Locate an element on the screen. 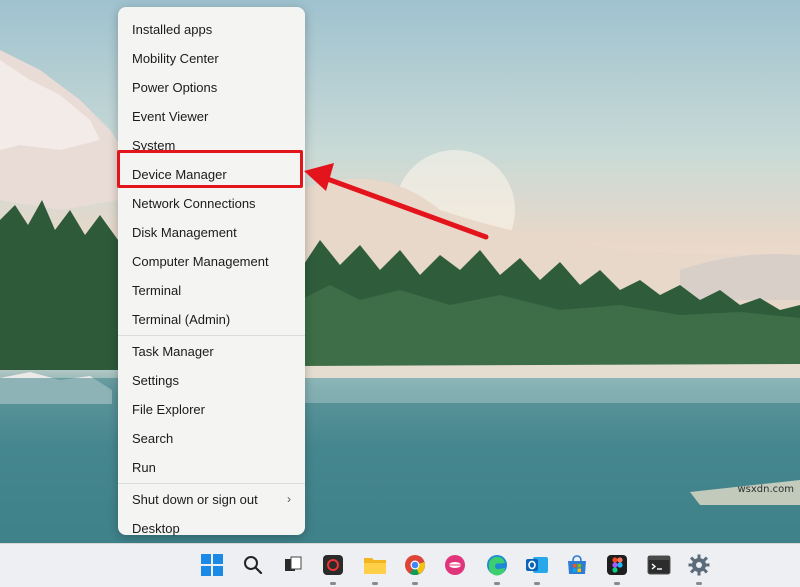 The height and width of the screenshot is (587, 800). menu-item-settings: Settings is located at coordinates (211, 380).